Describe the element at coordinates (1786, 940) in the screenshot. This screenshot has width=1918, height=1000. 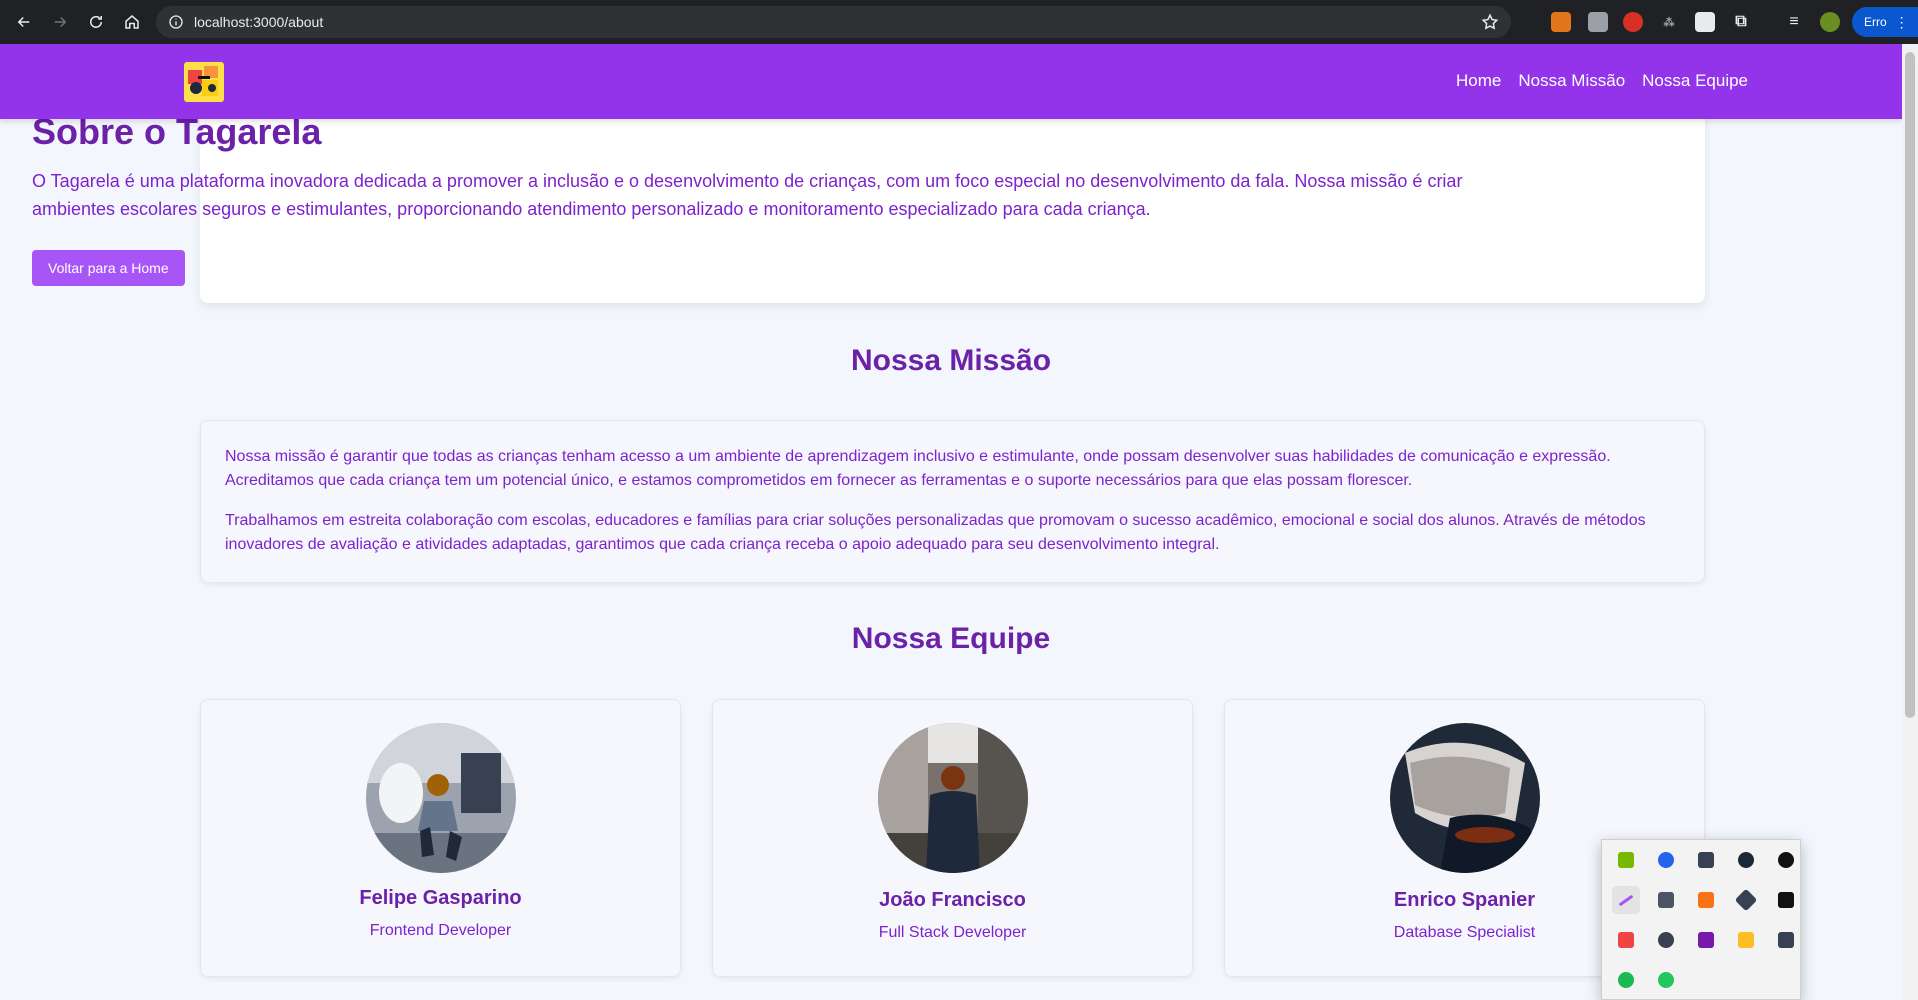
I see `display-icon` at that location.